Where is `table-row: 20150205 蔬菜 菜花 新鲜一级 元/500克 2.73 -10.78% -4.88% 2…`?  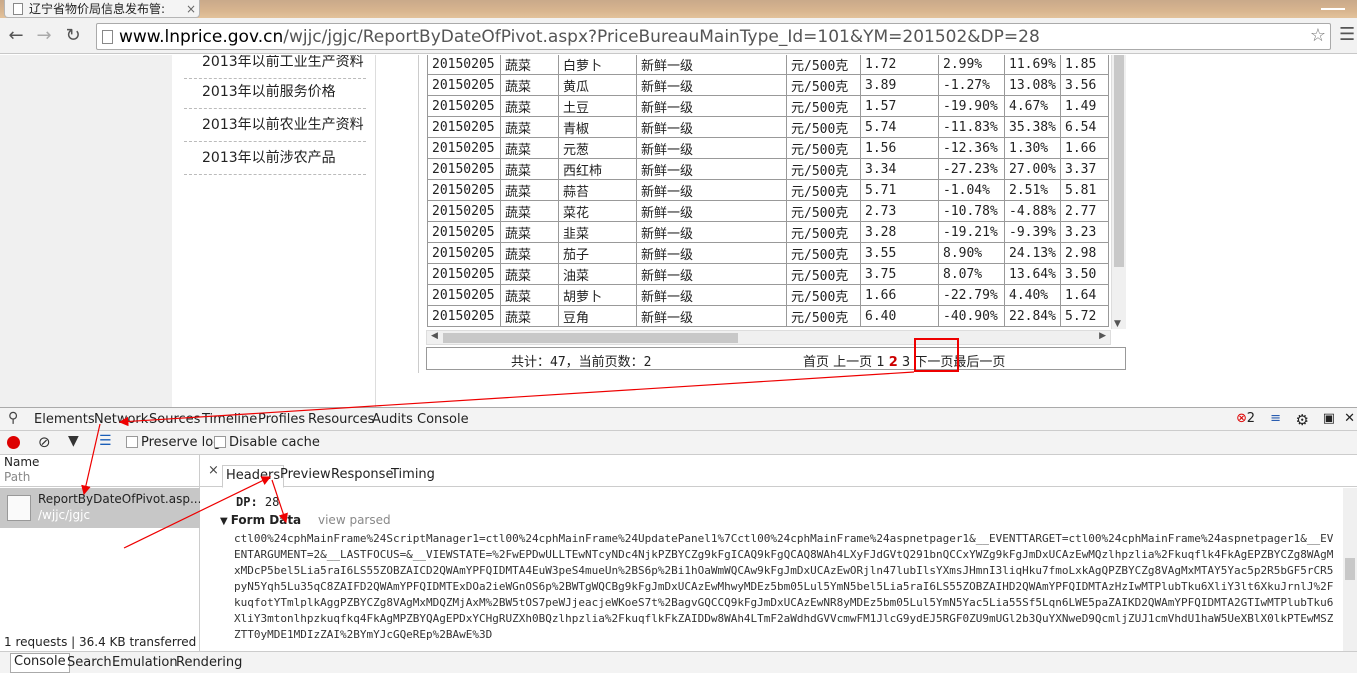 table-row: 20150205 蔬菜 菜花 新鲜一级 元/500克 2.73 -10.78% -4.88% 2… is located at coordinates (768, 211).